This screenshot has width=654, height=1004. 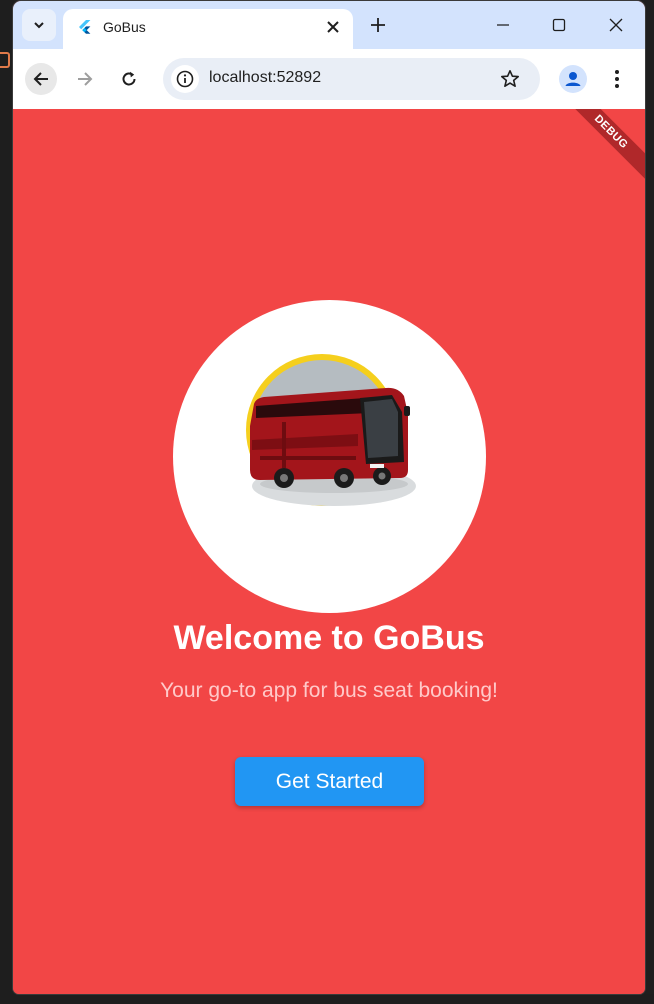 What do you see at coordinates (331, 430) in the screenshot?
I see `bus-logo-icon` at bounding box center [331, 430].